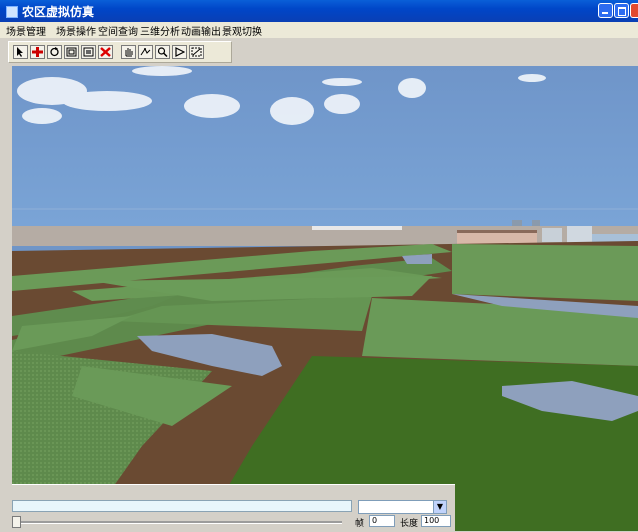 The image size is (638, 532). I want to click on fit-view-icon, so click(196, 52).